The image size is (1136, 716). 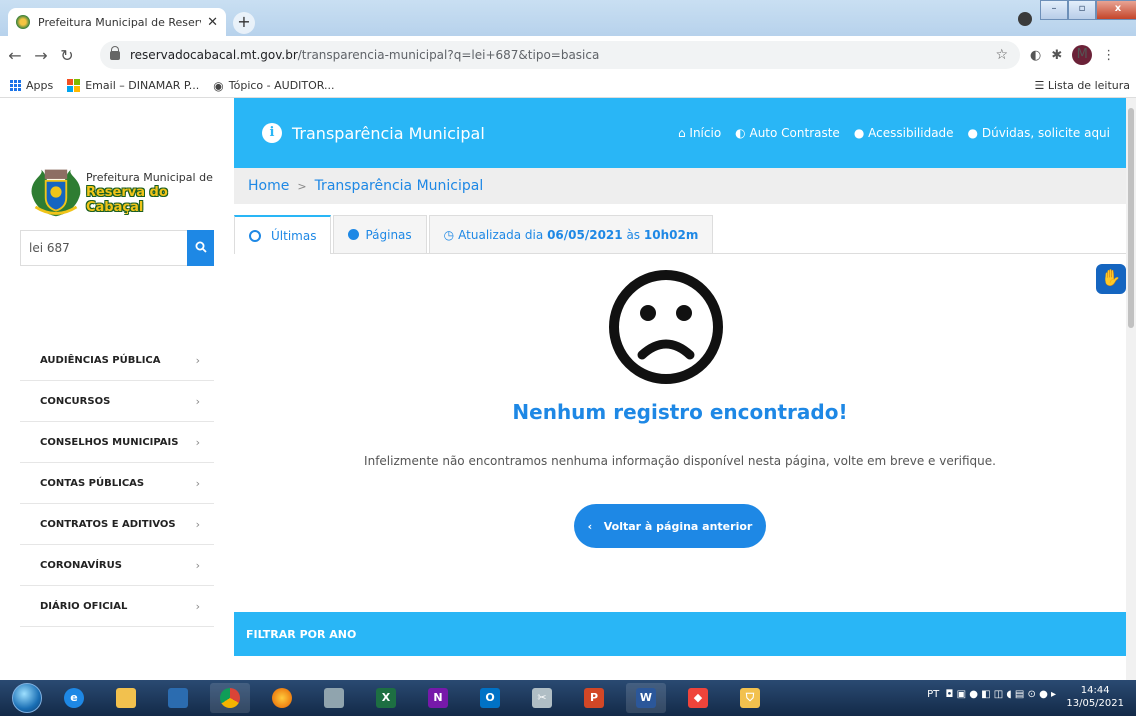 What do you see at coordinates (1035, 55) in the screenshot?
I see `extension-icon: ◐` at bounding box center [1035, 55].